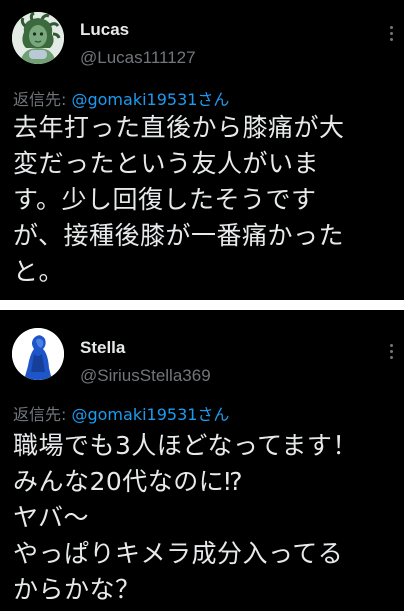 The height and width of the screenshot is (611, 404). I want to click on display-name: Stella, so click(102, 348).